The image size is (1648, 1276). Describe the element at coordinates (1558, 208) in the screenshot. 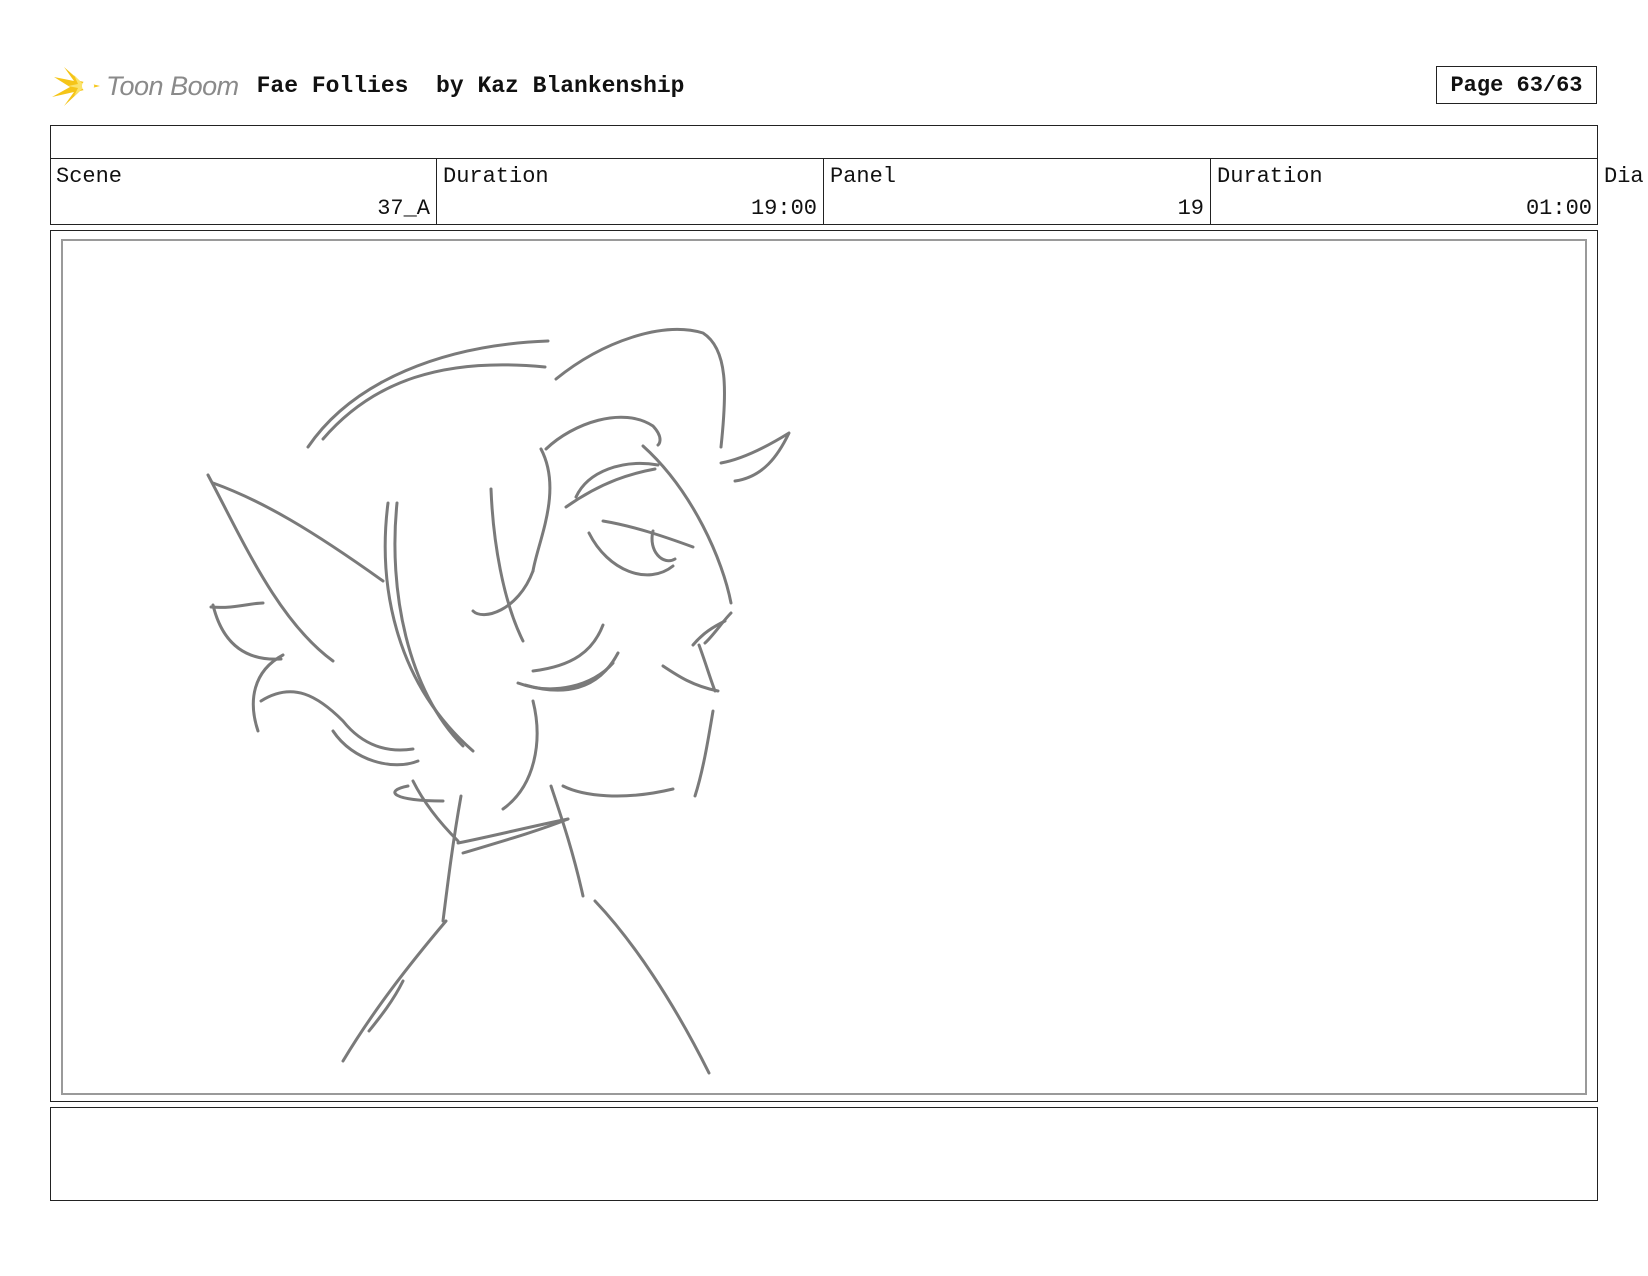

I see `panel-duration-value: 01:00` at that location.